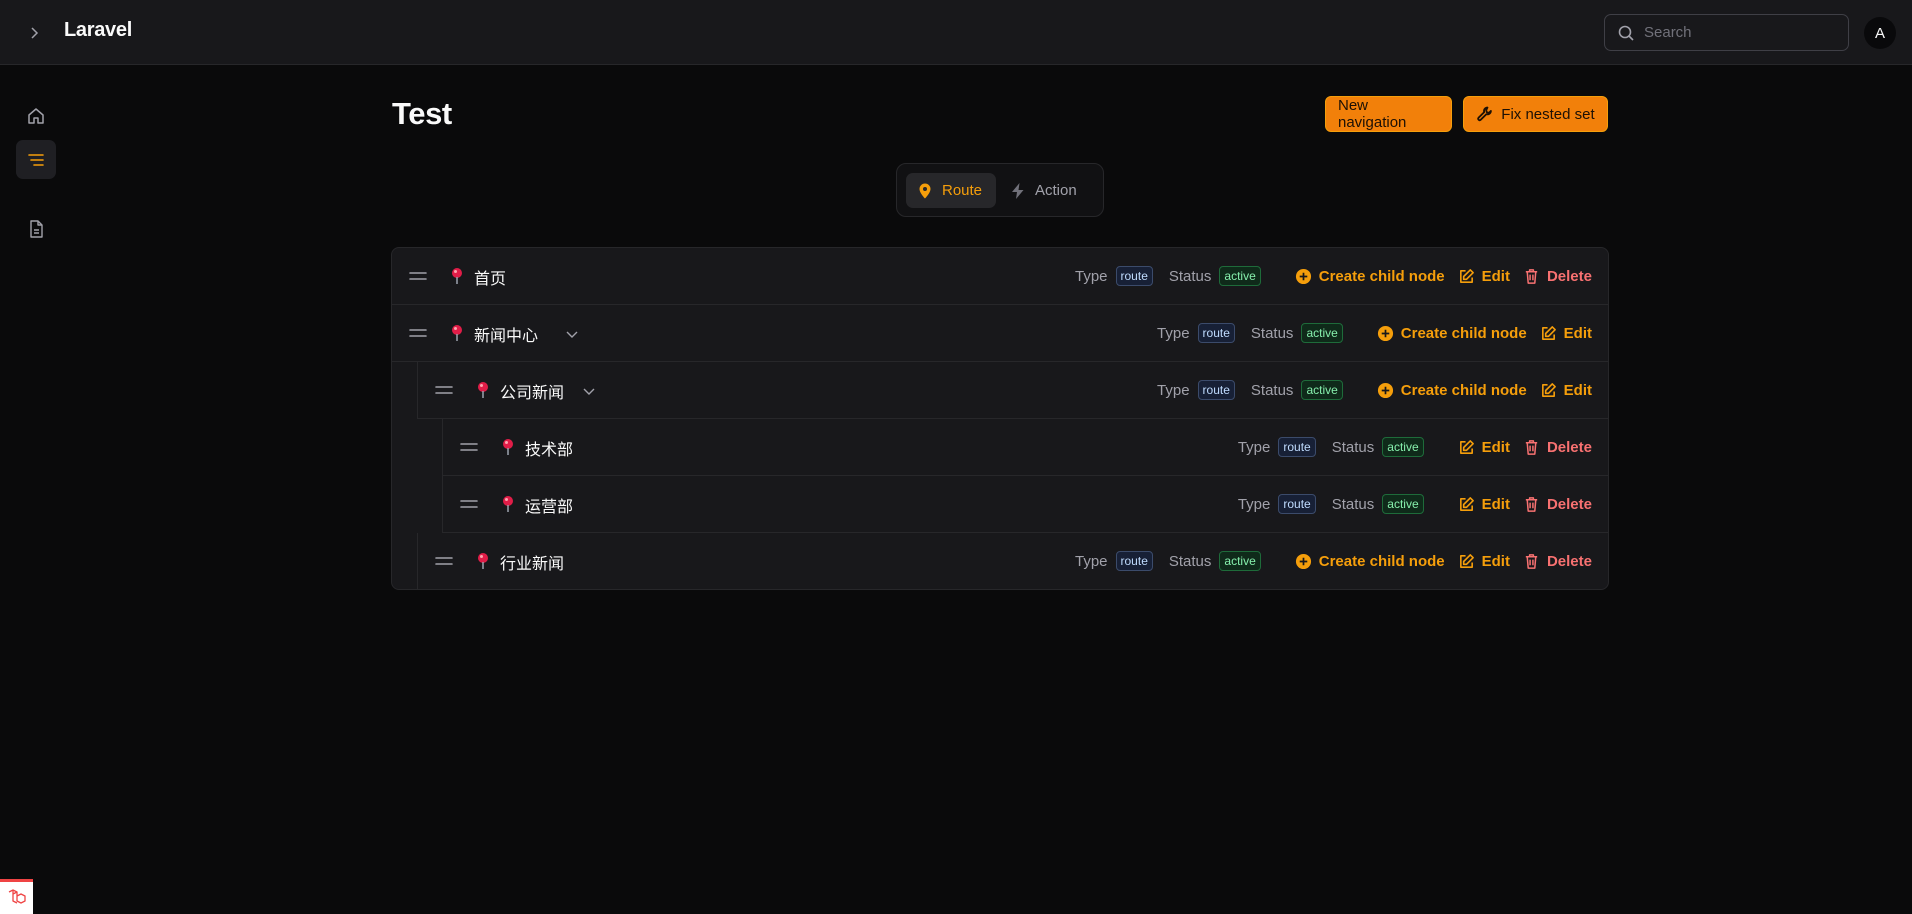 This screenshot has width=1912, height=914. What do you see at coordinates (1056, 190) in the screenshot?
I see `tab-action-label: Action` at bounding box center [1056, 190].